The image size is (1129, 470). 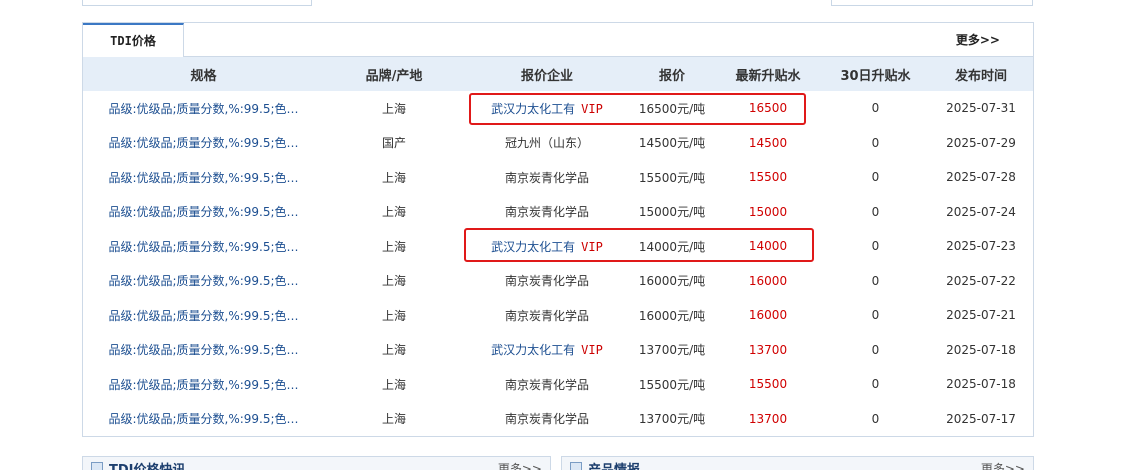 What do you see at coordinates (672, 143) in the screenshot?
I see `cell-price: 14500元/吨` at bounding box center [672, 143].